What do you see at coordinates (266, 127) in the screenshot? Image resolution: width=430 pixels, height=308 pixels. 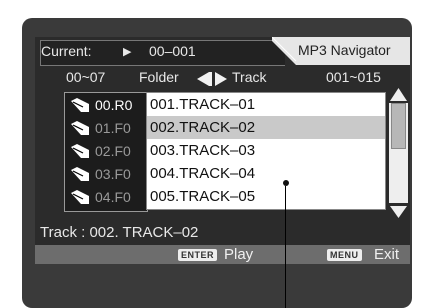 I see `track-item-selected: 002.TRACK–02` at bounding box center [266, 127].